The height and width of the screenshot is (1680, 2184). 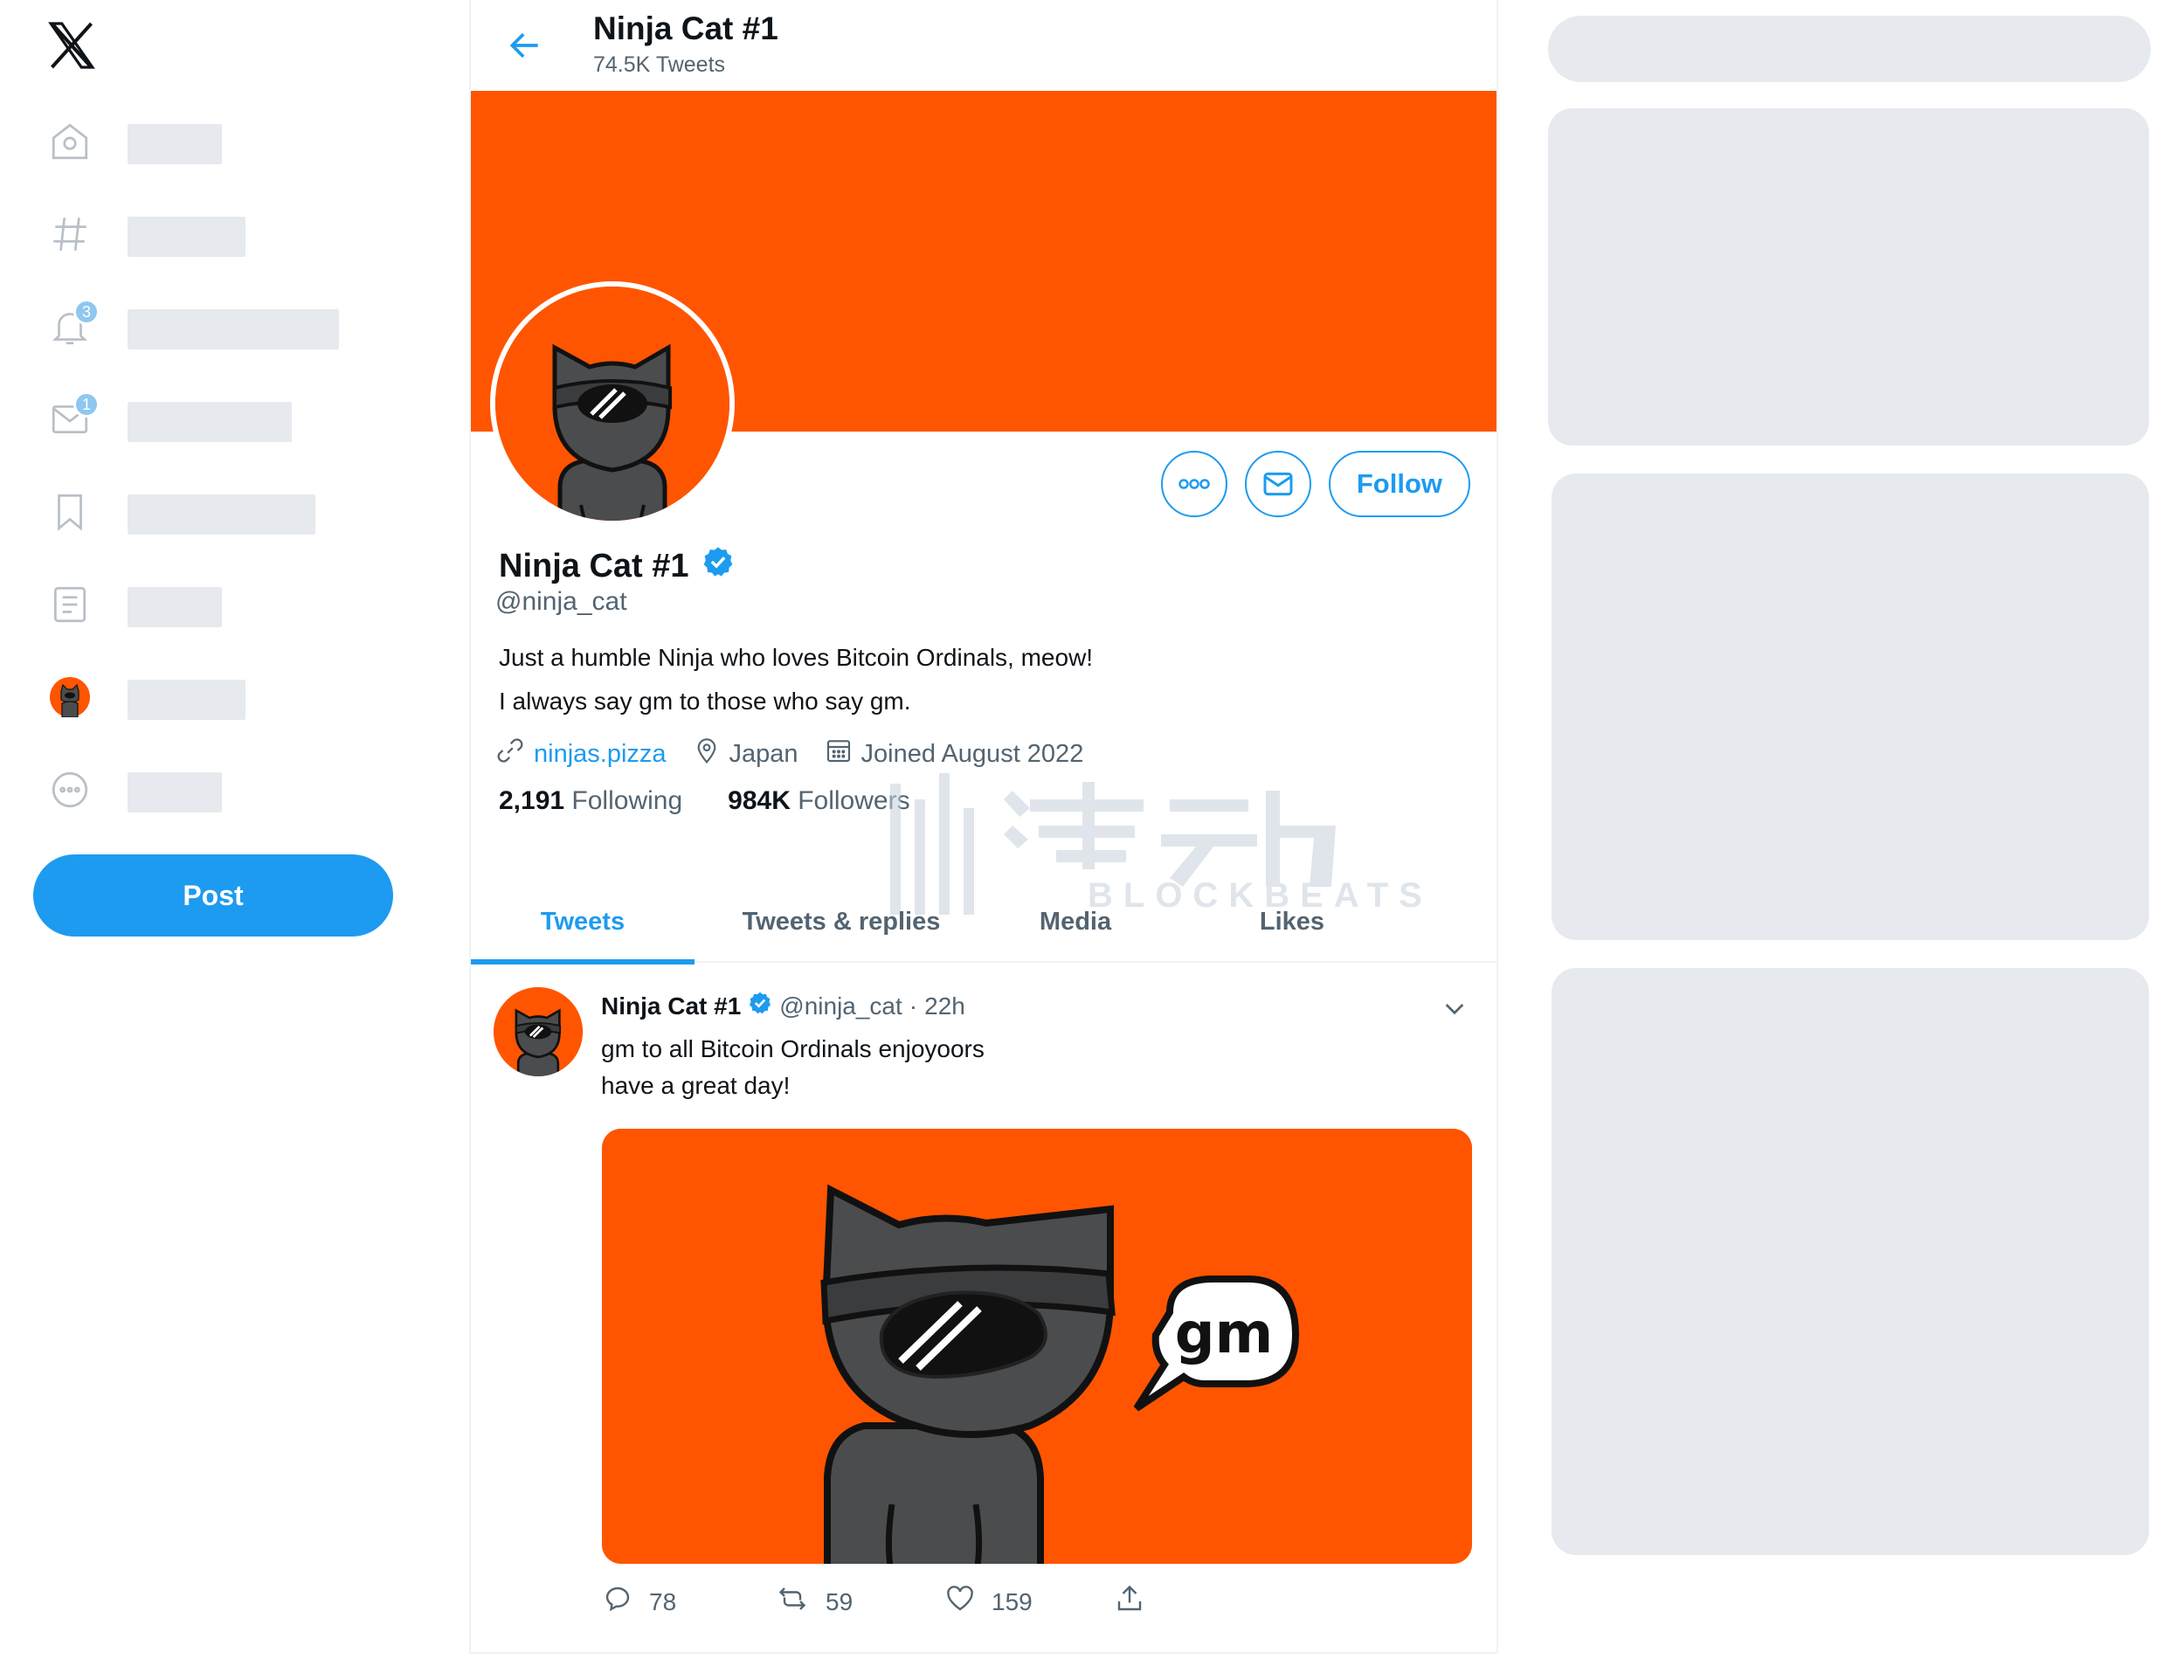 I want to click on notification-badge: 3, so click(x=86, y=312).